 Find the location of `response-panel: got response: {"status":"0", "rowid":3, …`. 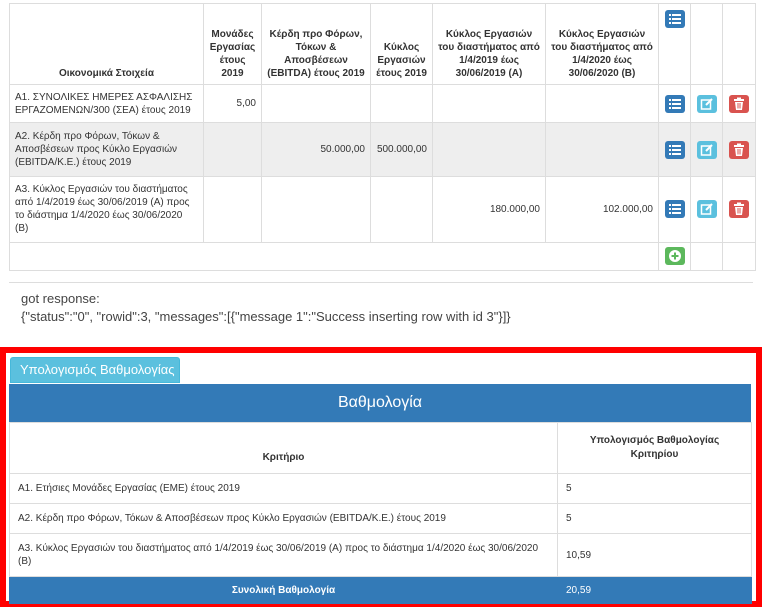

response-panel: got response: {"status":"0", "rowid":3, … is located at coordinates (381, 311).